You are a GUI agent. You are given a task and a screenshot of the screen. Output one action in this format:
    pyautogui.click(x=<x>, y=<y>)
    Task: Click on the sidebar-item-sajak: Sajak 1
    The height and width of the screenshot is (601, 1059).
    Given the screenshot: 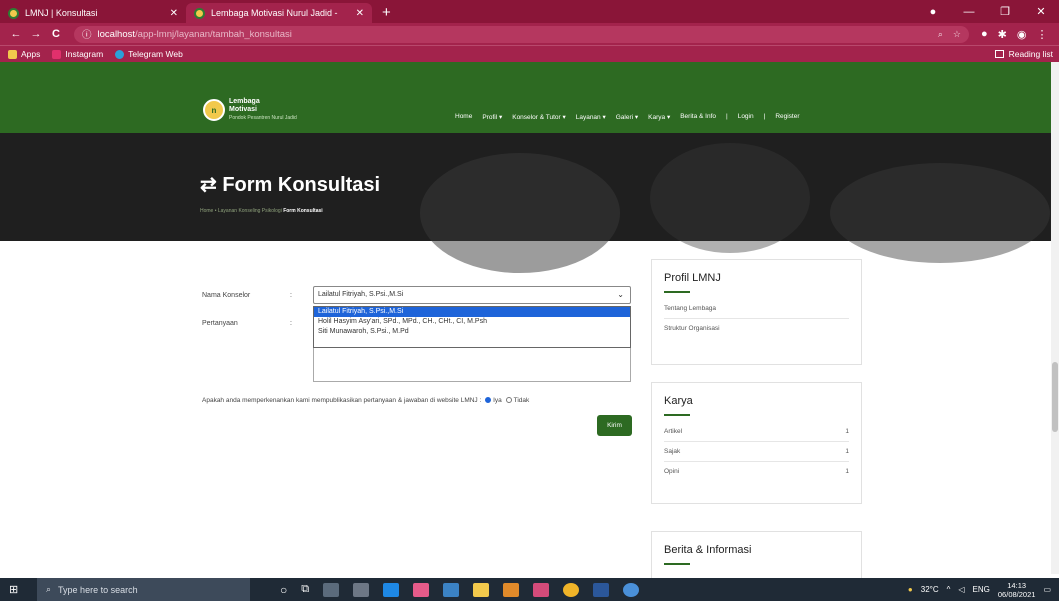 What is the action you would take?
    pyautogui.click(x=756, y=452)
    